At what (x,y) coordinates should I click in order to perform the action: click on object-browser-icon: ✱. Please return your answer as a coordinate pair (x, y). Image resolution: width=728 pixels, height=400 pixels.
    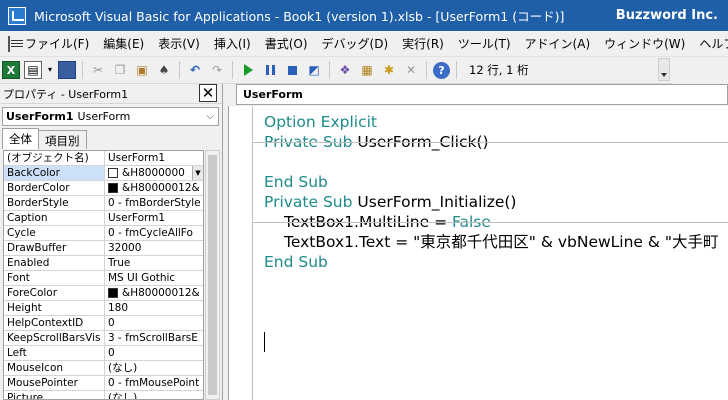
    Looking at the image, I should click on (389, 70).